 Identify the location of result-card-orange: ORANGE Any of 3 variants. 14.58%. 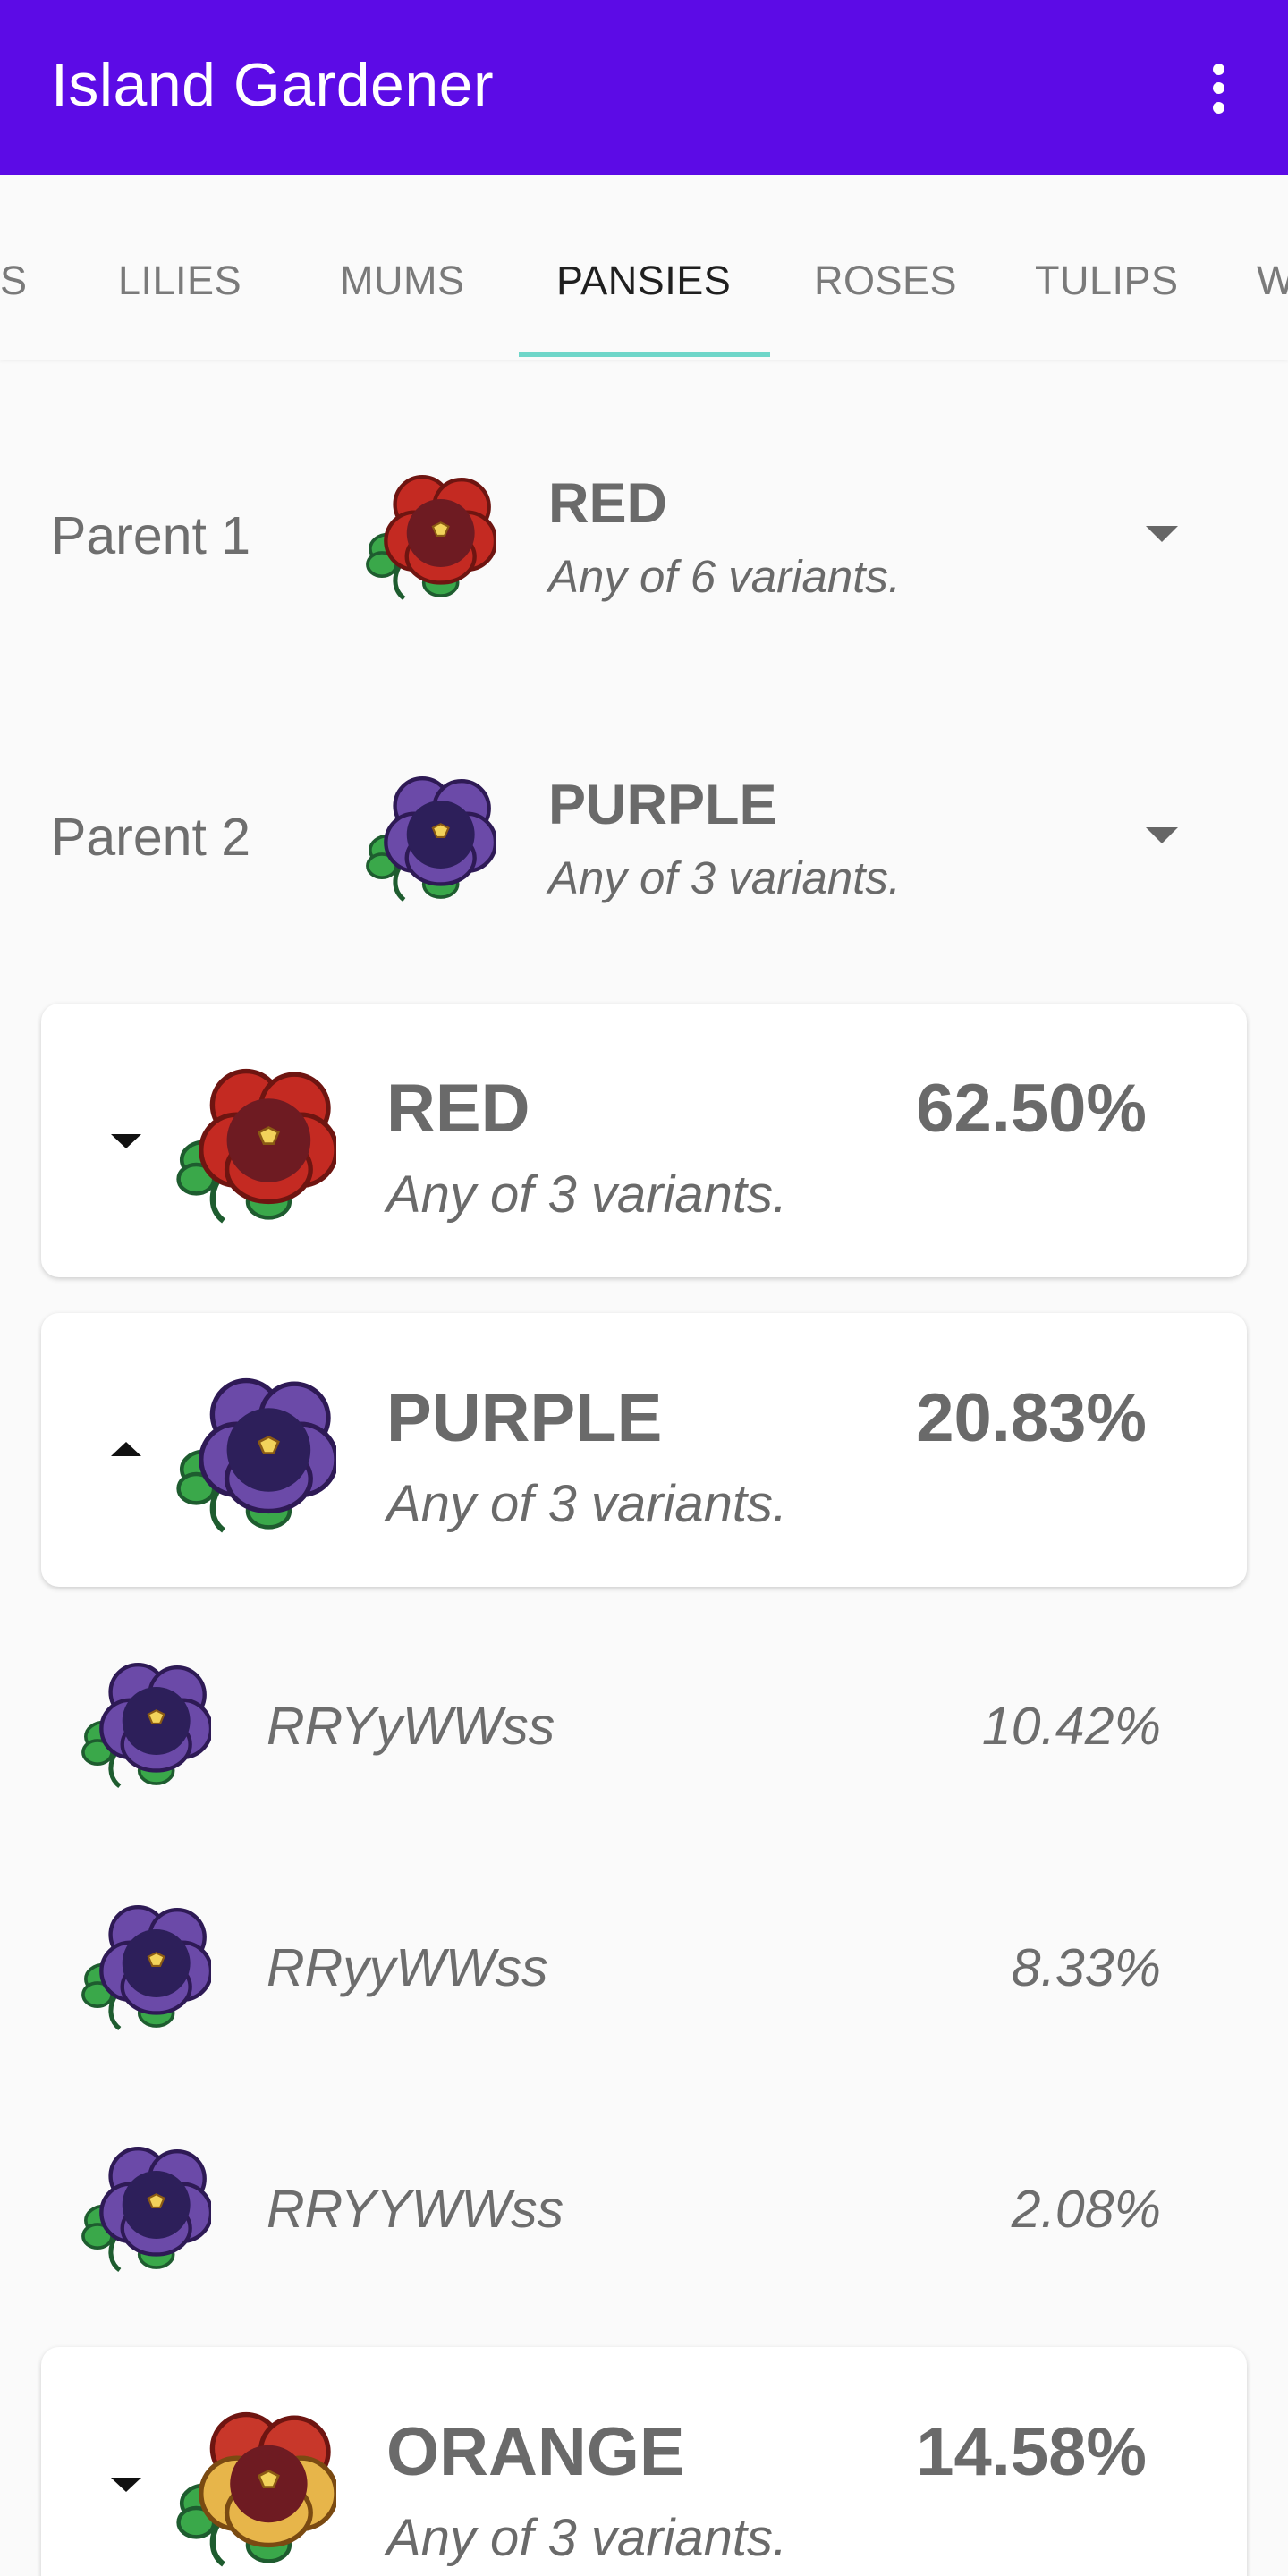
(644, 2461).